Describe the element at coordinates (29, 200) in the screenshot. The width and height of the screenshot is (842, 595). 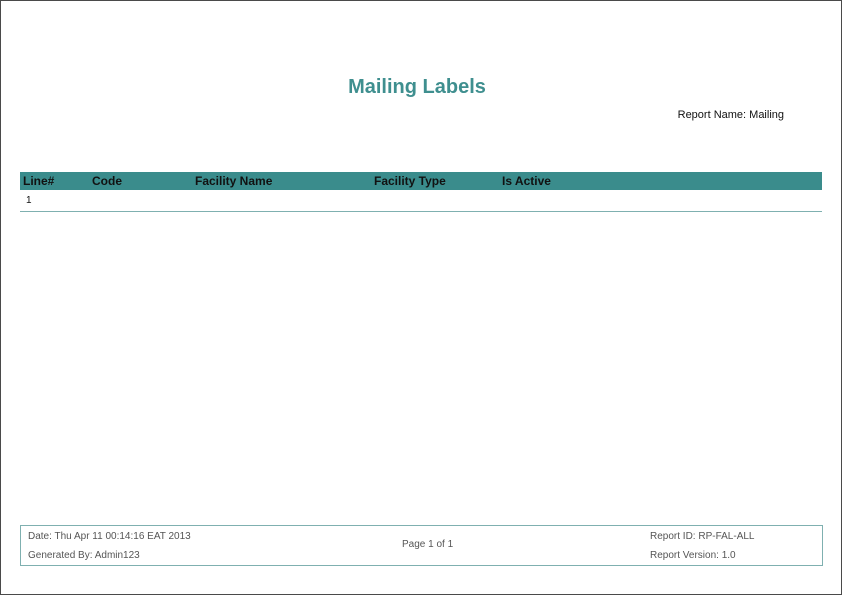
I see `cell-line: 1` at that location.